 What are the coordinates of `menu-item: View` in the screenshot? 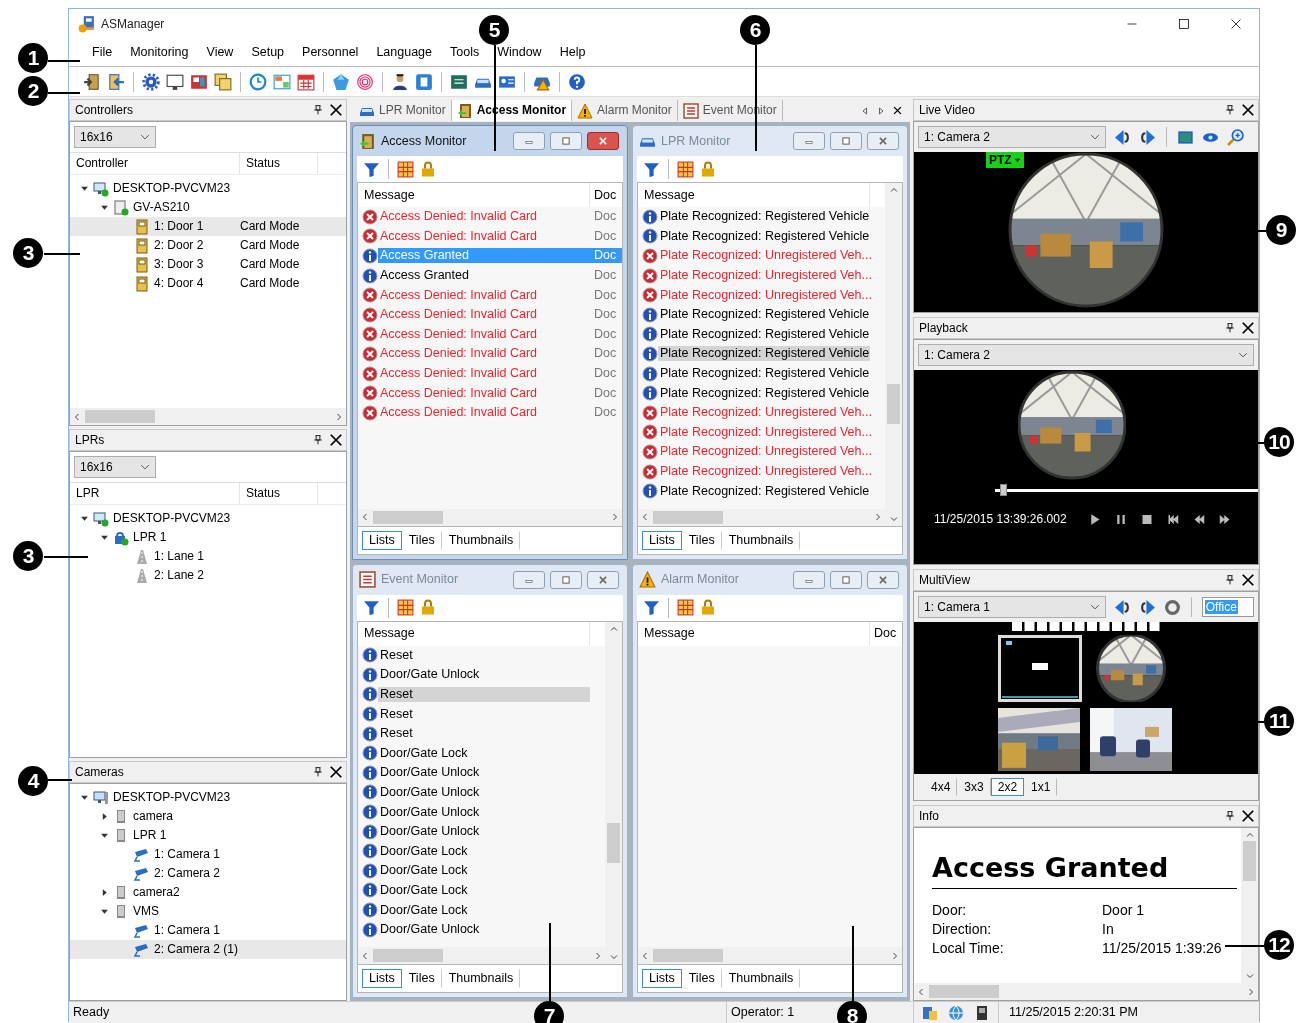 It's located at (220, 52).